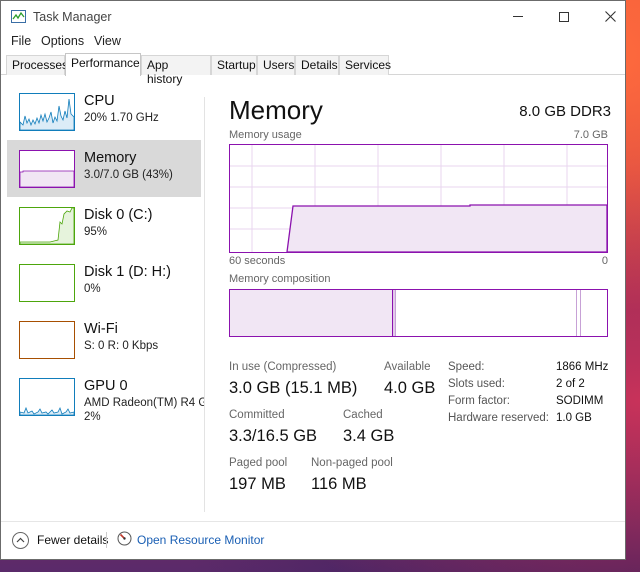 The width and height of the screenshot is (640, 572). I want to click on sidebar-item-gpu: GPU 0 AMD Radeon(TM) R4 Gr 2%, so click(105, 403).